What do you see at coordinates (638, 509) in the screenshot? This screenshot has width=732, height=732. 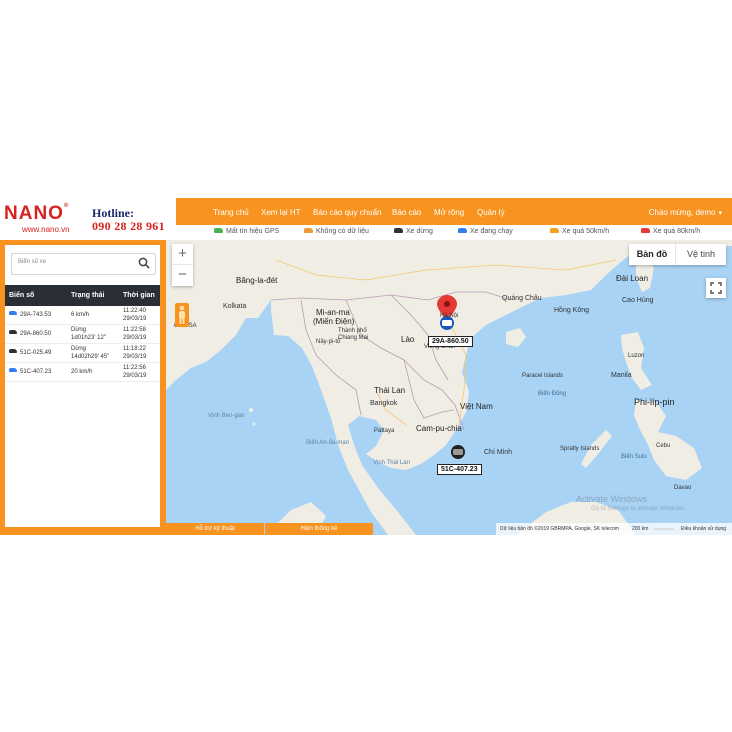 I see `activation-watermark-subtitle: Go to Settings to activate Windows.` at bounding box center [638, 509].